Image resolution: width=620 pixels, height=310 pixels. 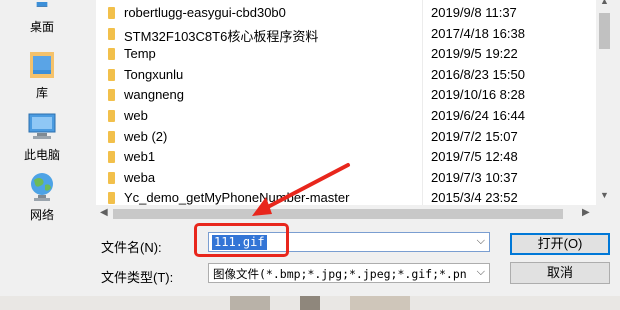 What do you see at coordinates (140, 177) in the screenshot?
I see `file-name: weba` at bounding box center [140, 177].